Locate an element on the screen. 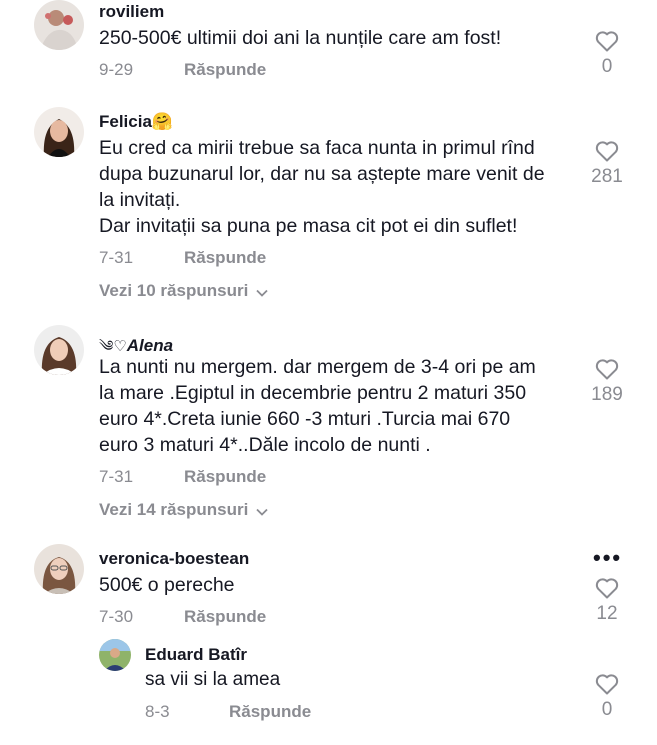 The width and height of the screenshot is (657, 745). view-replies-label: Vezi 14 răspunsuri is located at coordinates (174, 509).